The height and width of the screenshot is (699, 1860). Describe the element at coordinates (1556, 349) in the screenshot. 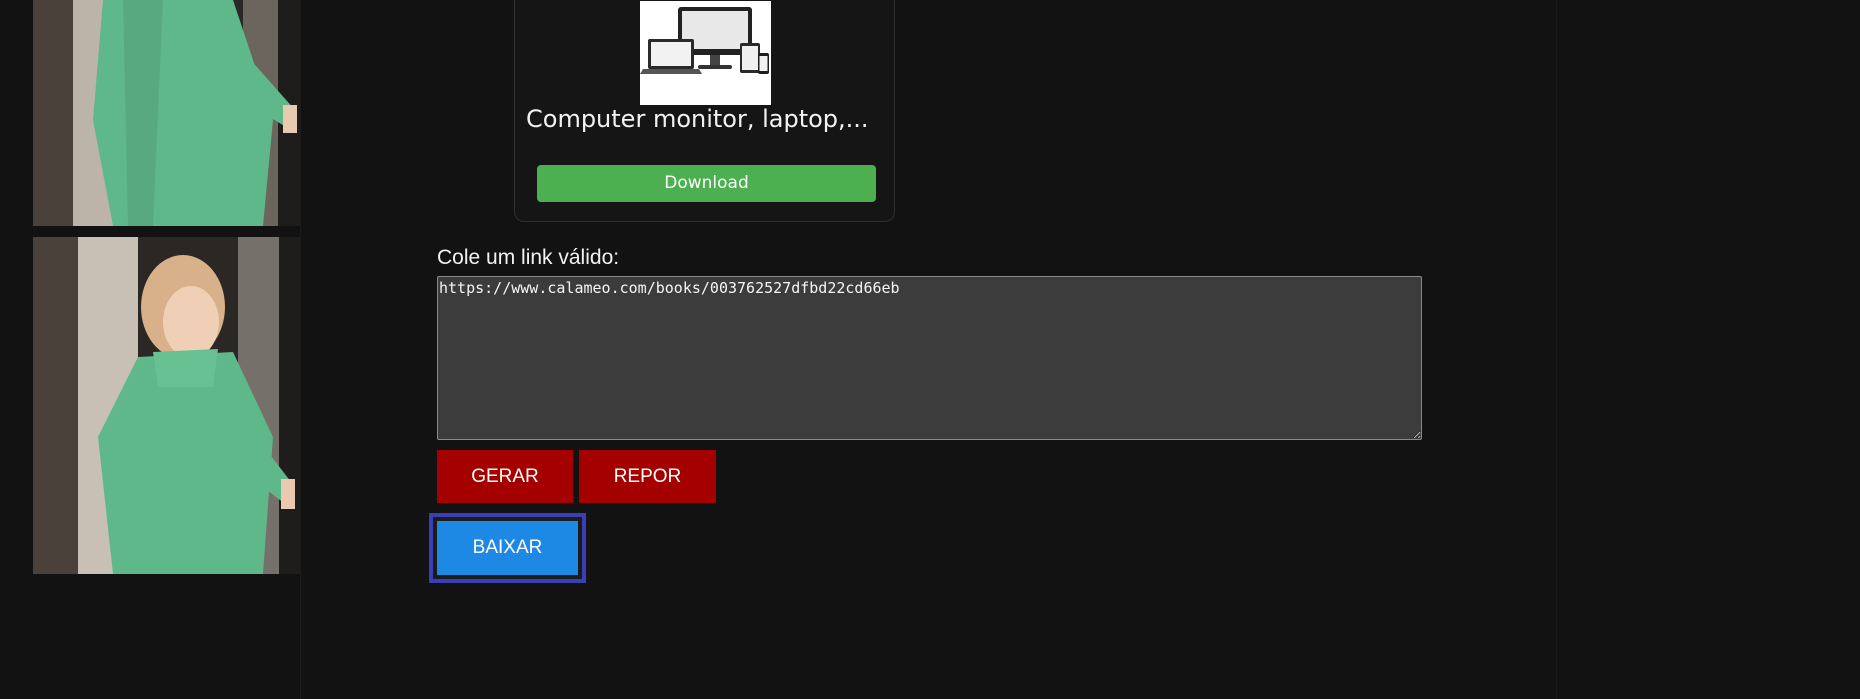

I see `column-divider` at that location.